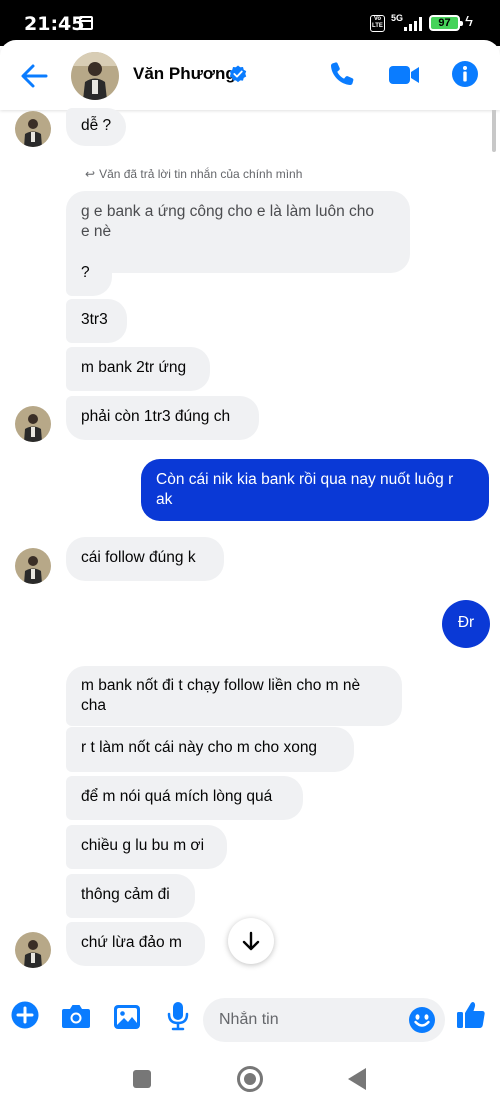 This screenshot has height=1111, width=500. Describe the element at coordinates (143, 845) in the screenshot. I see `message-text: chiều g lu bu m ơi` at that location.